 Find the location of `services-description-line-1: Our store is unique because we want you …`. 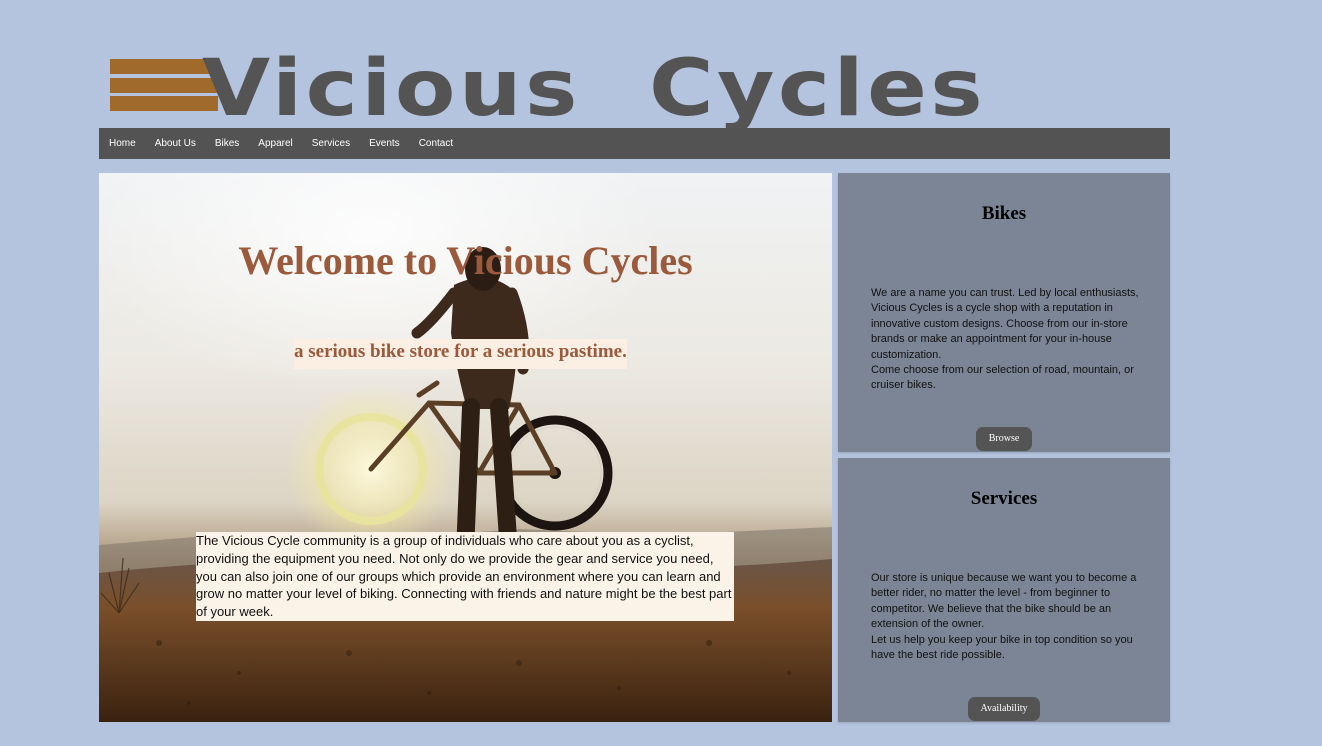

services-description-line-1: Our store is unique because we want you … is located at coordinates (1004, 601).